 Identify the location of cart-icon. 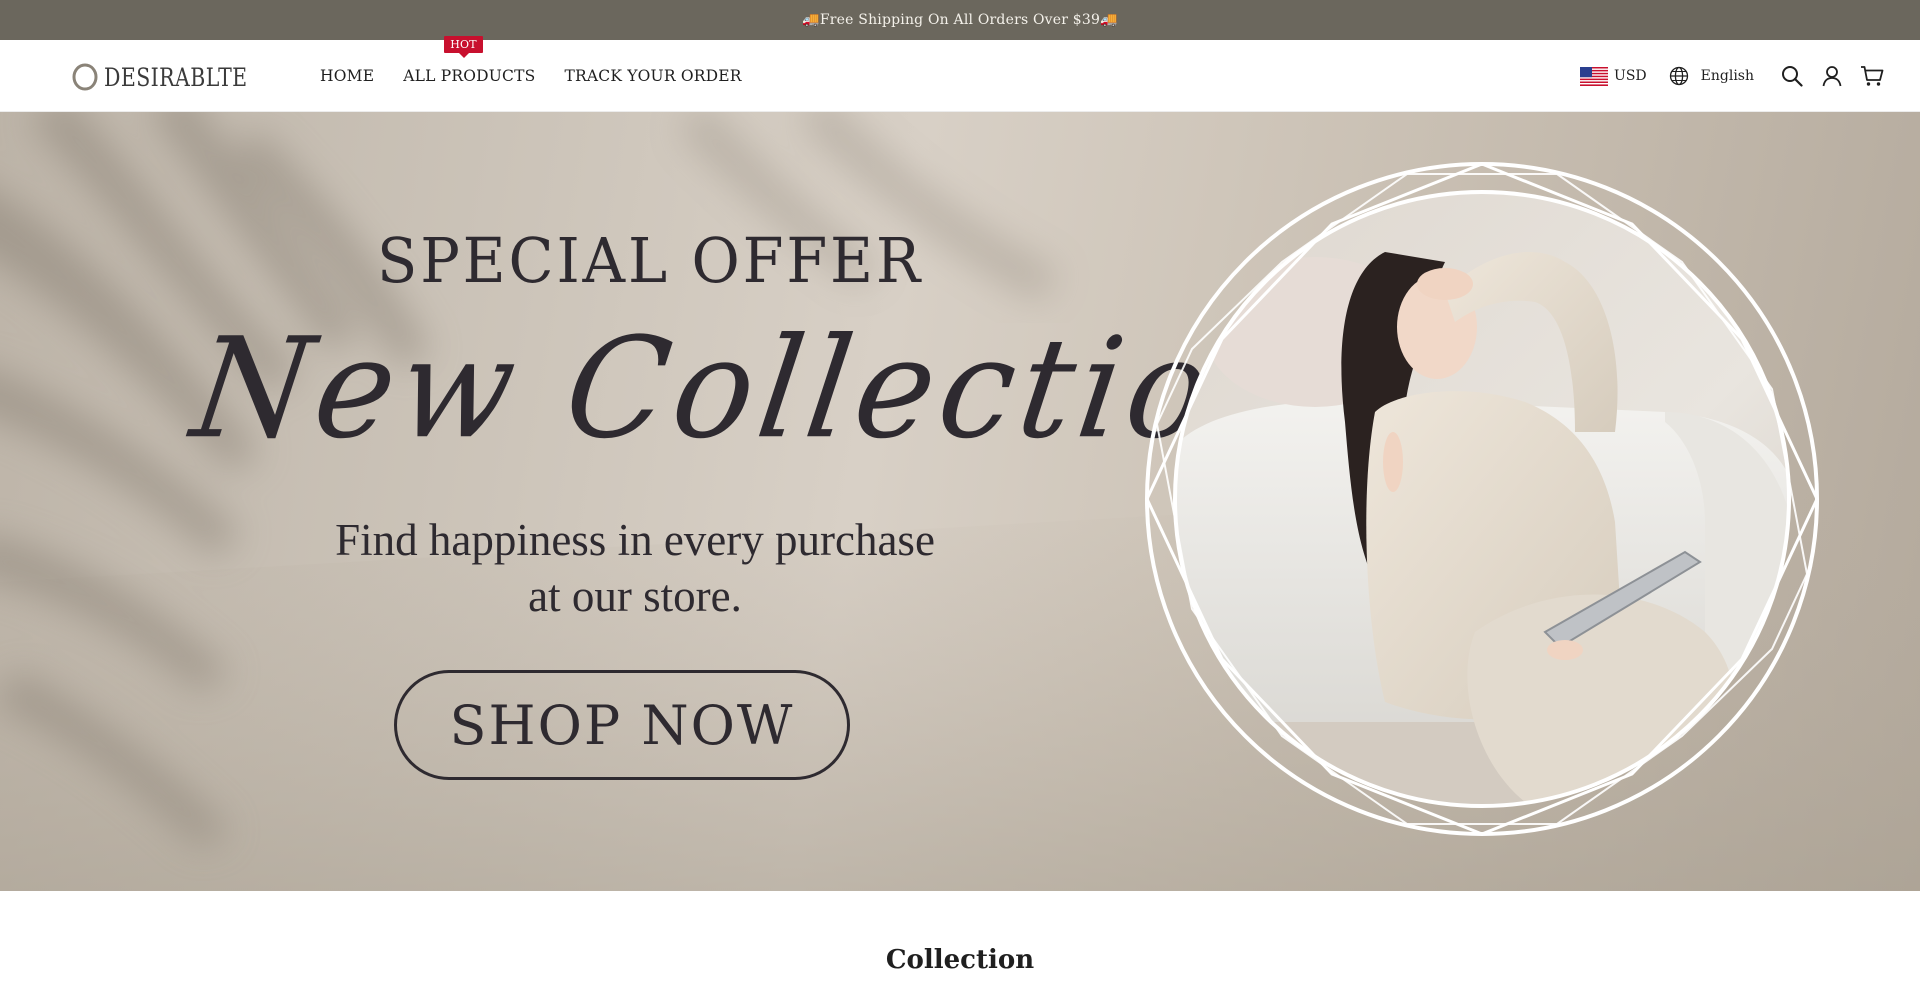
(1872, 76).